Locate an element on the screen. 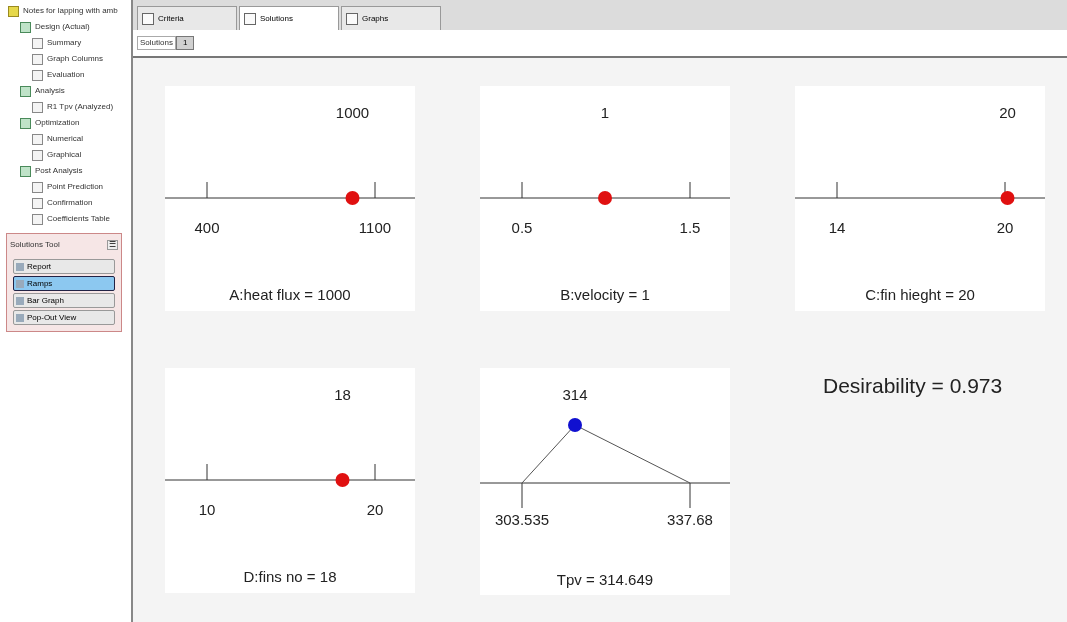 The width and height of the screenshot is (1067, 622). value-label: 20 is located at coordinates (1007, 112).